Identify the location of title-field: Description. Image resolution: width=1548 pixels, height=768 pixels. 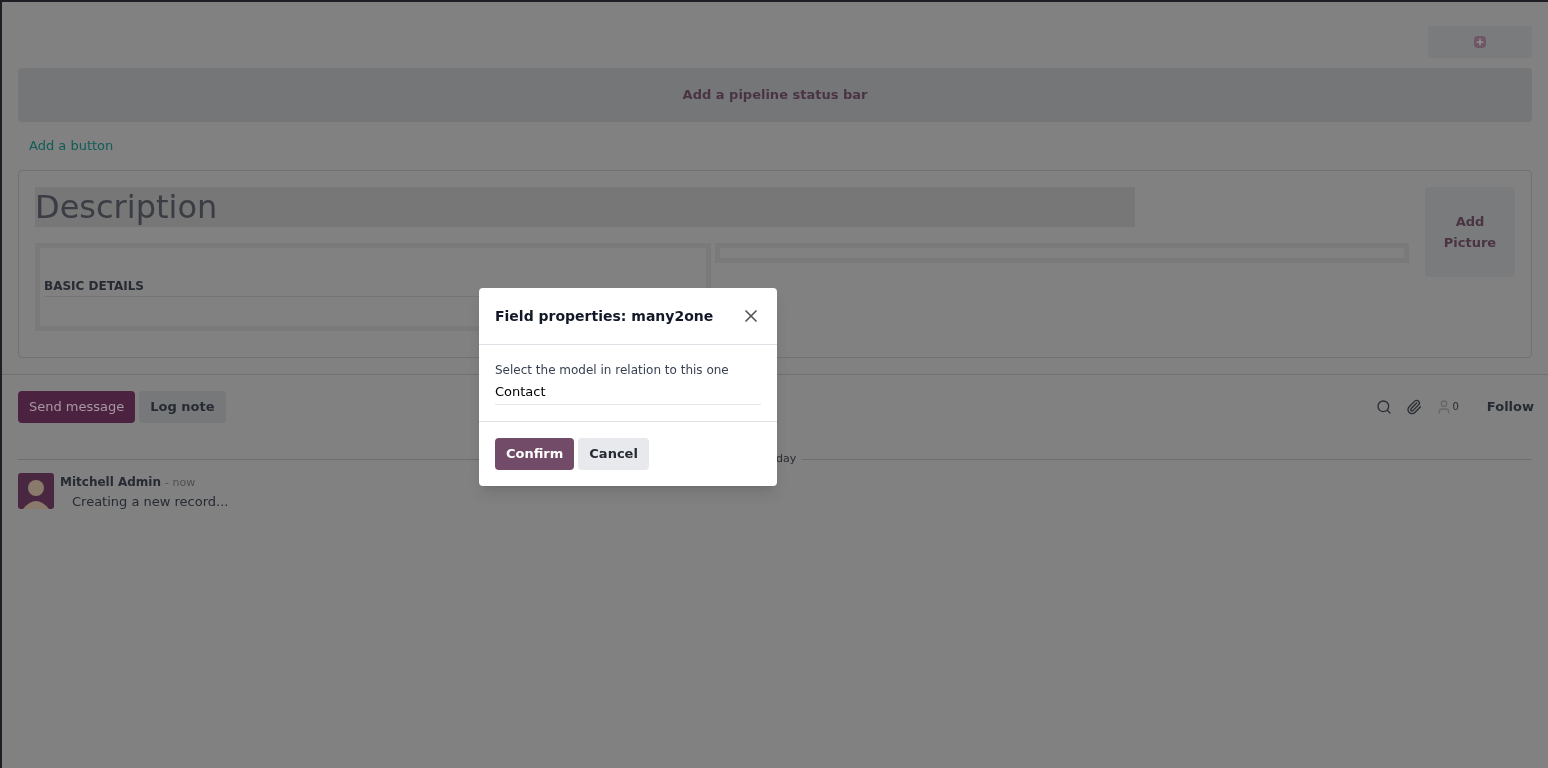
(585, 207).